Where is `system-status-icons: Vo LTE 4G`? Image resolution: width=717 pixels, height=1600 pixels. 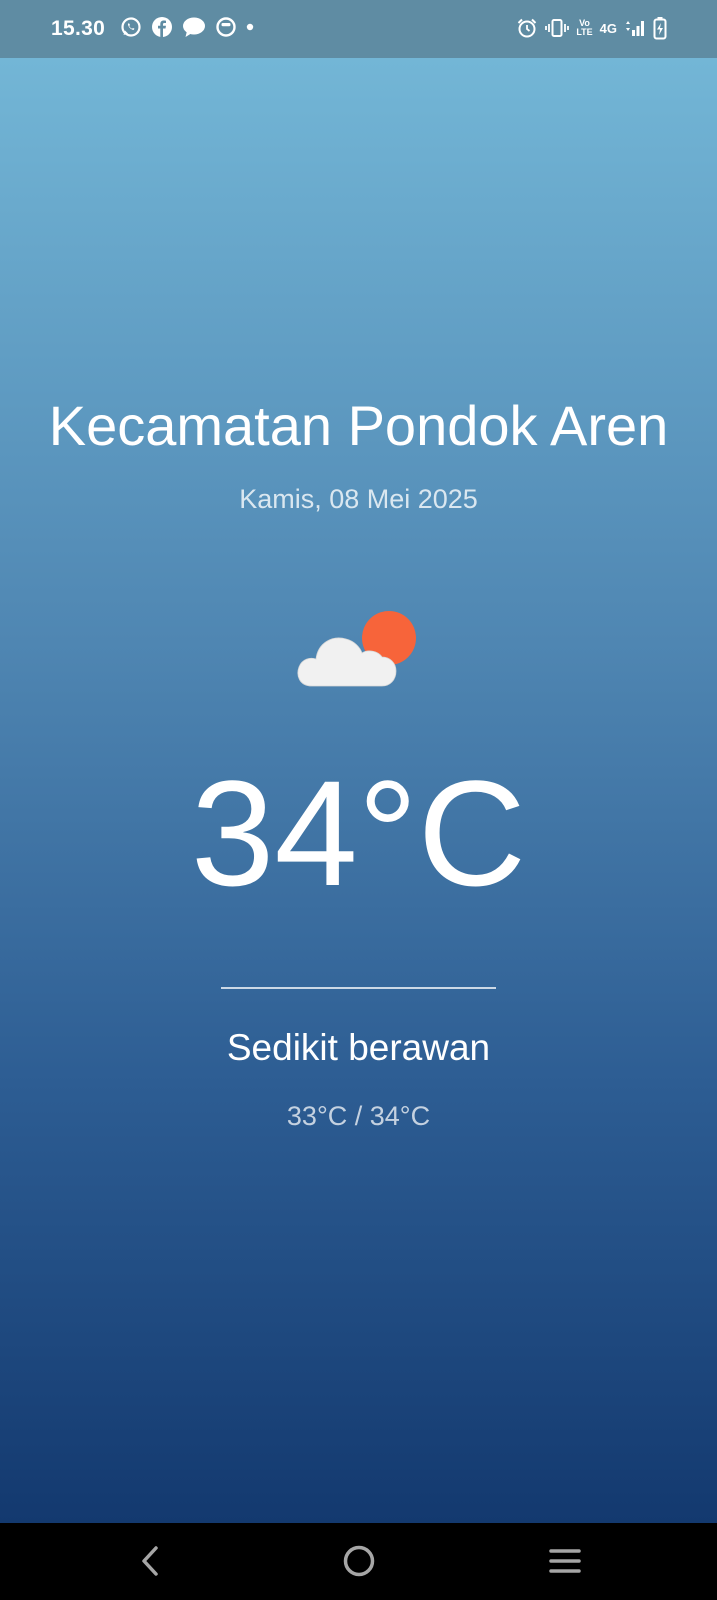
system-status-icons: Vo LTE 4G is located at coordinates (591, 28).